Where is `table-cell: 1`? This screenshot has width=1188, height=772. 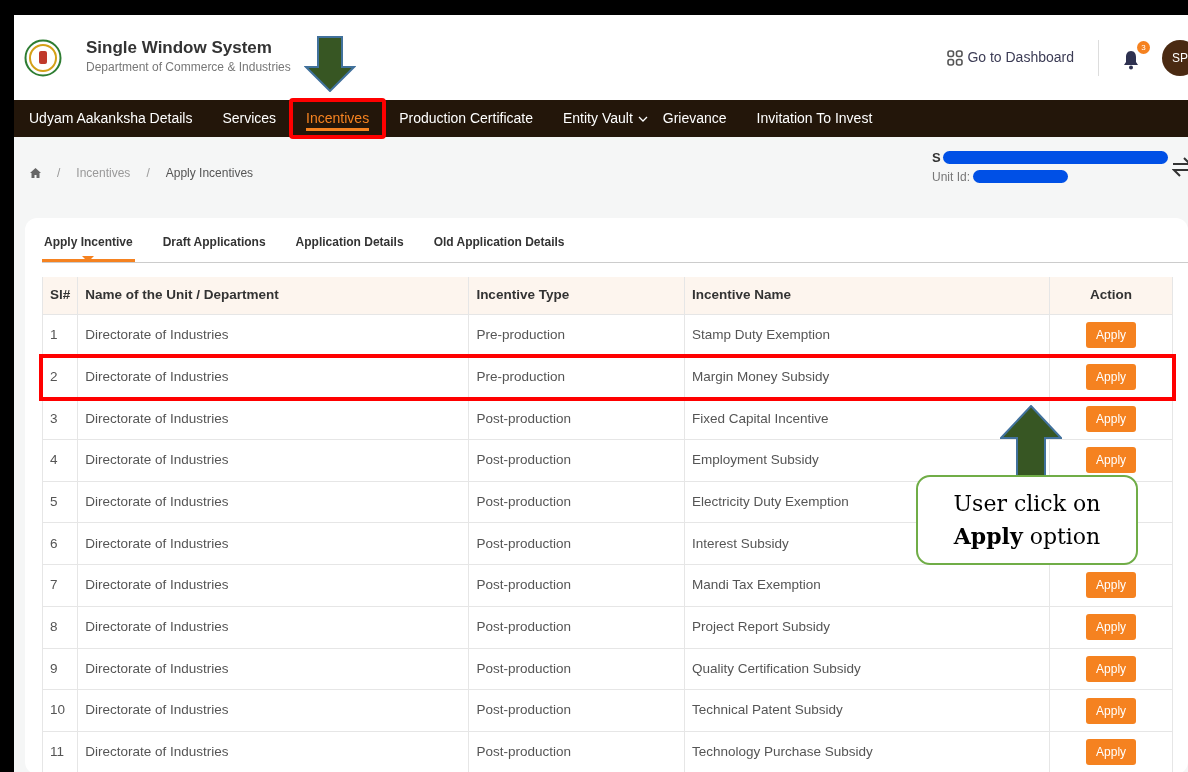
table-cell: 1 is located at coordinates (60, 336).